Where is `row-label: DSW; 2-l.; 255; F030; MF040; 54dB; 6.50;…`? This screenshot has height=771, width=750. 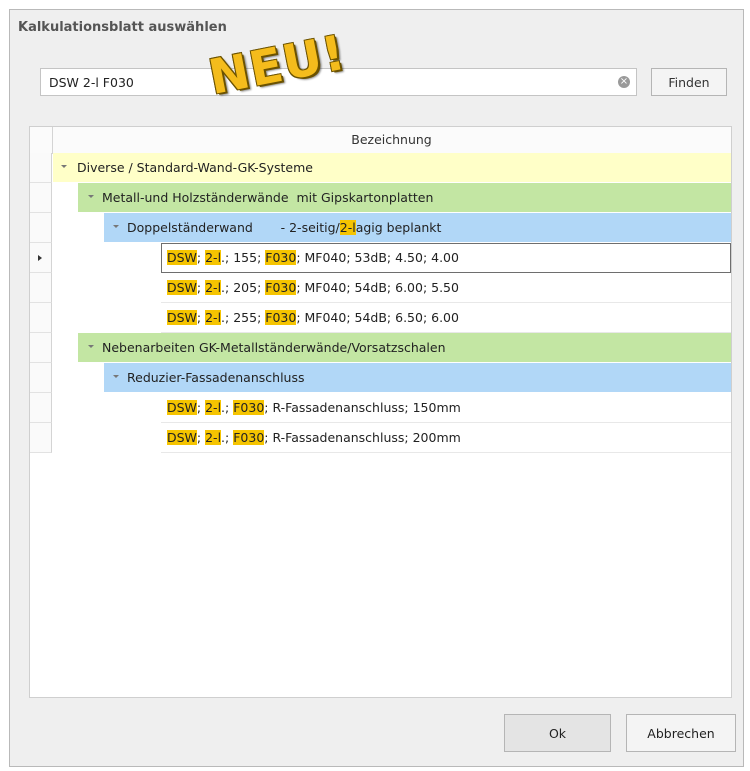 row-label: DSW; 2-l.; 255; F030; MF040; 54dB; 6.50;… is located at coordinates (313, 317).